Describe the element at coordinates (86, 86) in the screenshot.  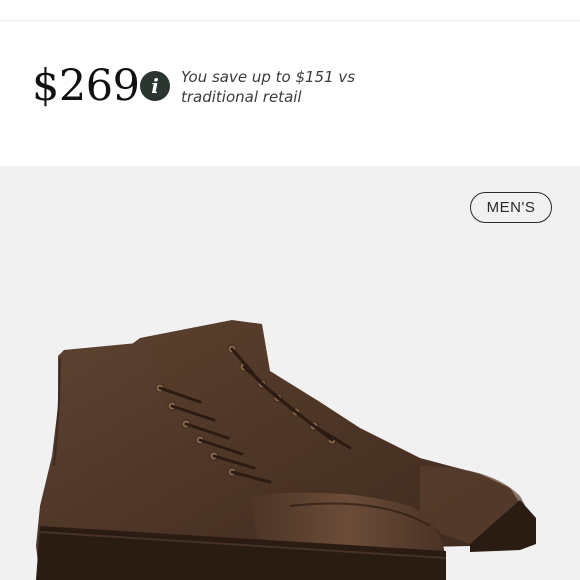
I see `product-price: $269` at that location.